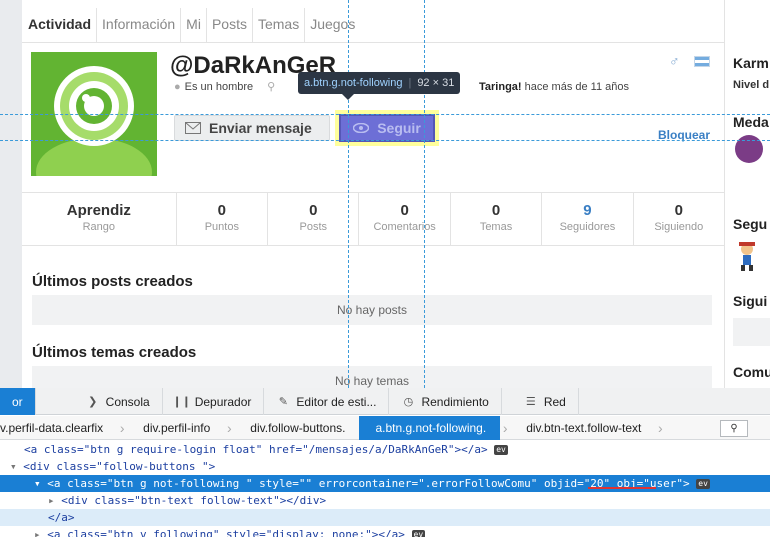 The width and height of the screenshot is (770, 537). What do you see at coordinates (177, 86) in the screenshot?
I see `user-icon: ●` at bounding box center [177, 86].